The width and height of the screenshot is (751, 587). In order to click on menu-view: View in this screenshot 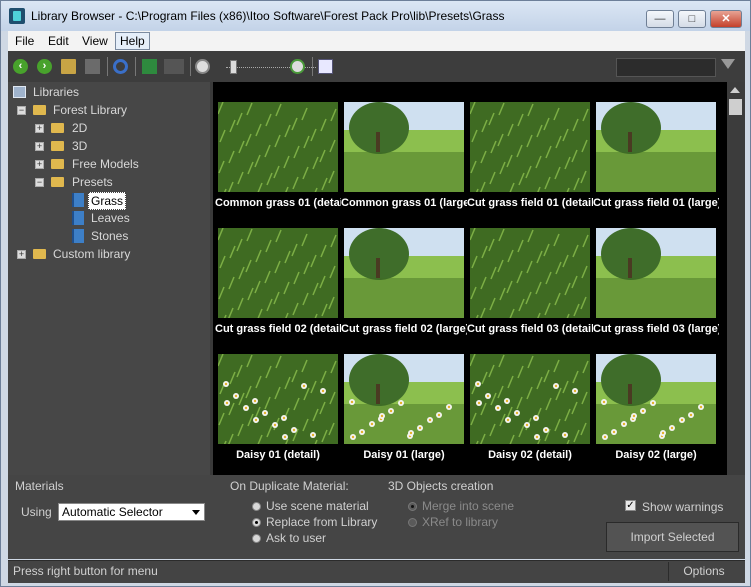, I will do `click(95, 41)`.